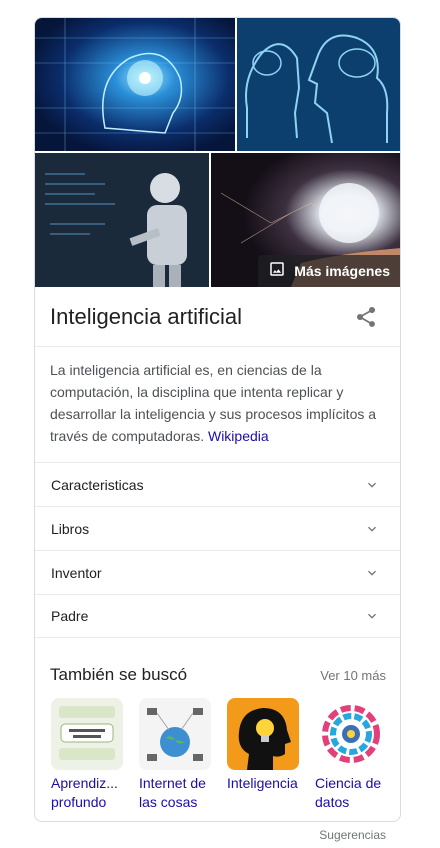  I want to click on accordion-label: Caracteristicas, so click(97, 484).